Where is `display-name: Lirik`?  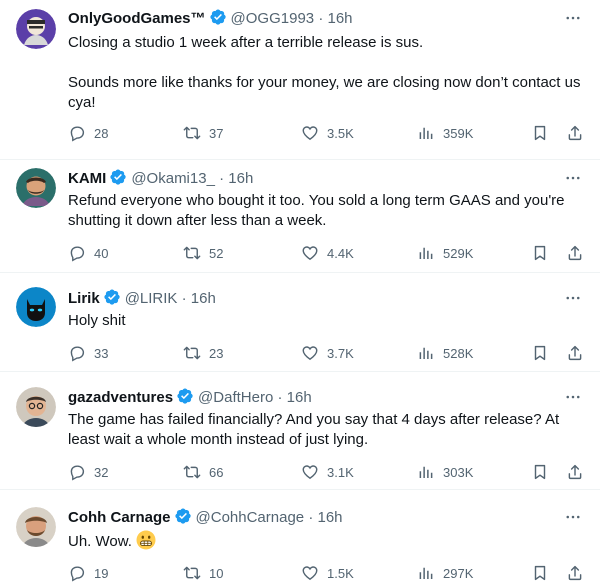
display-name: Lirik is located at coordinates (84, 298).